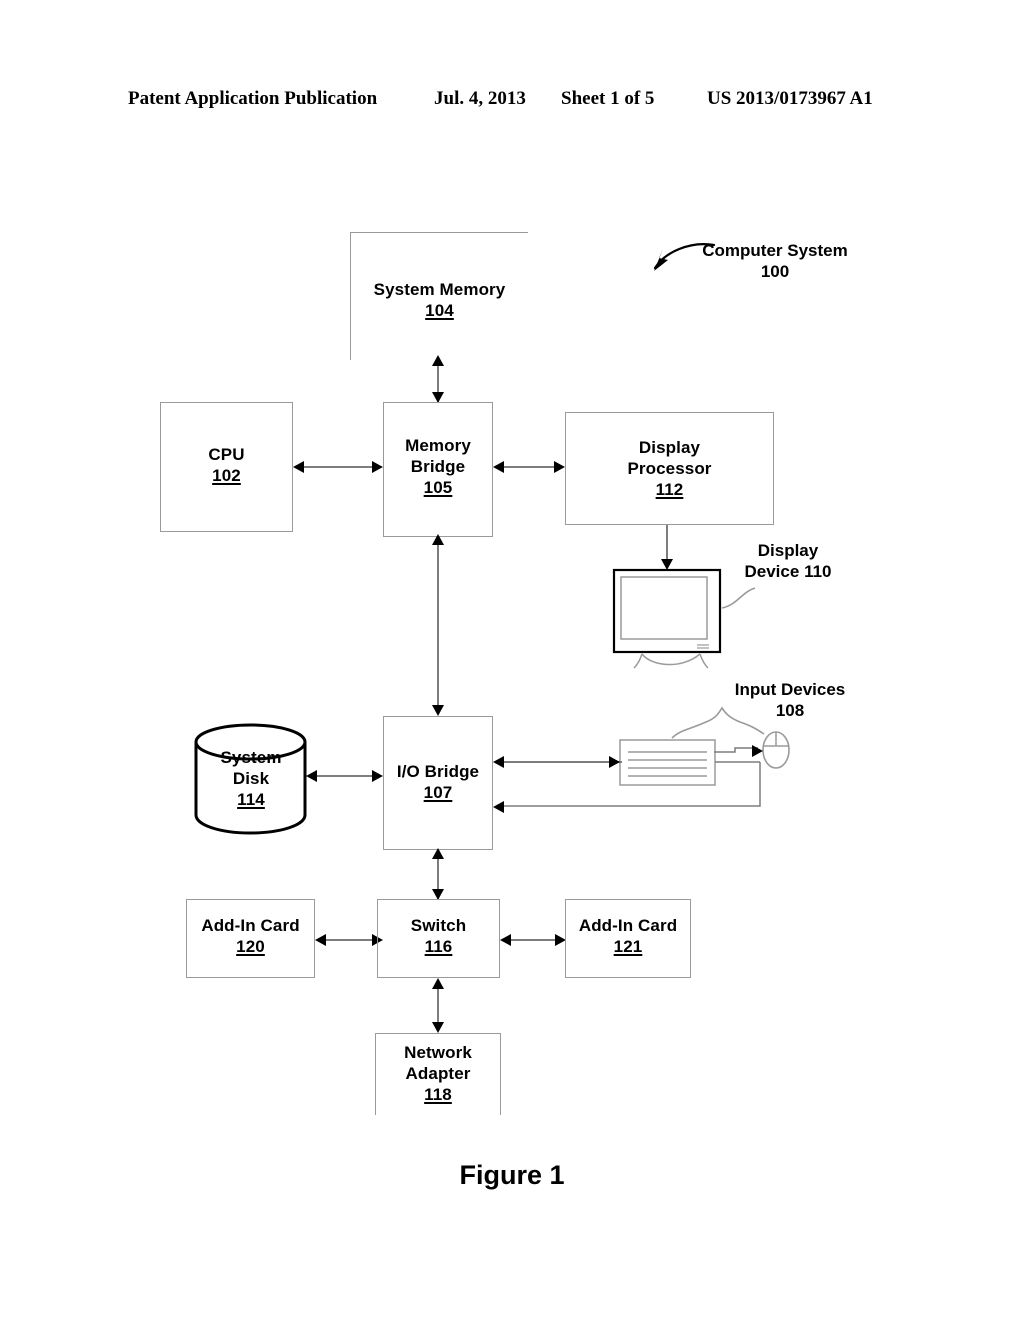 The width and height of the screenshot is (1024, 1320). I want to click on switch-ref: 116, so click(438, 946).